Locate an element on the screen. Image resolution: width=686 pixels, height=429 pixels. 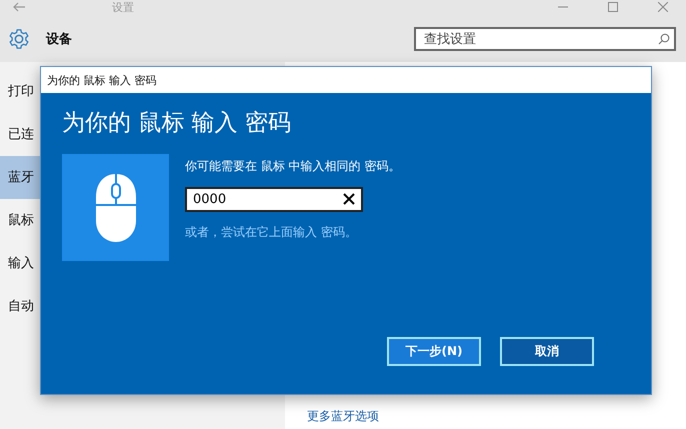
dialog-heading: 为你的 鼠标 输入 密码 is located at coordinates (177, 123).